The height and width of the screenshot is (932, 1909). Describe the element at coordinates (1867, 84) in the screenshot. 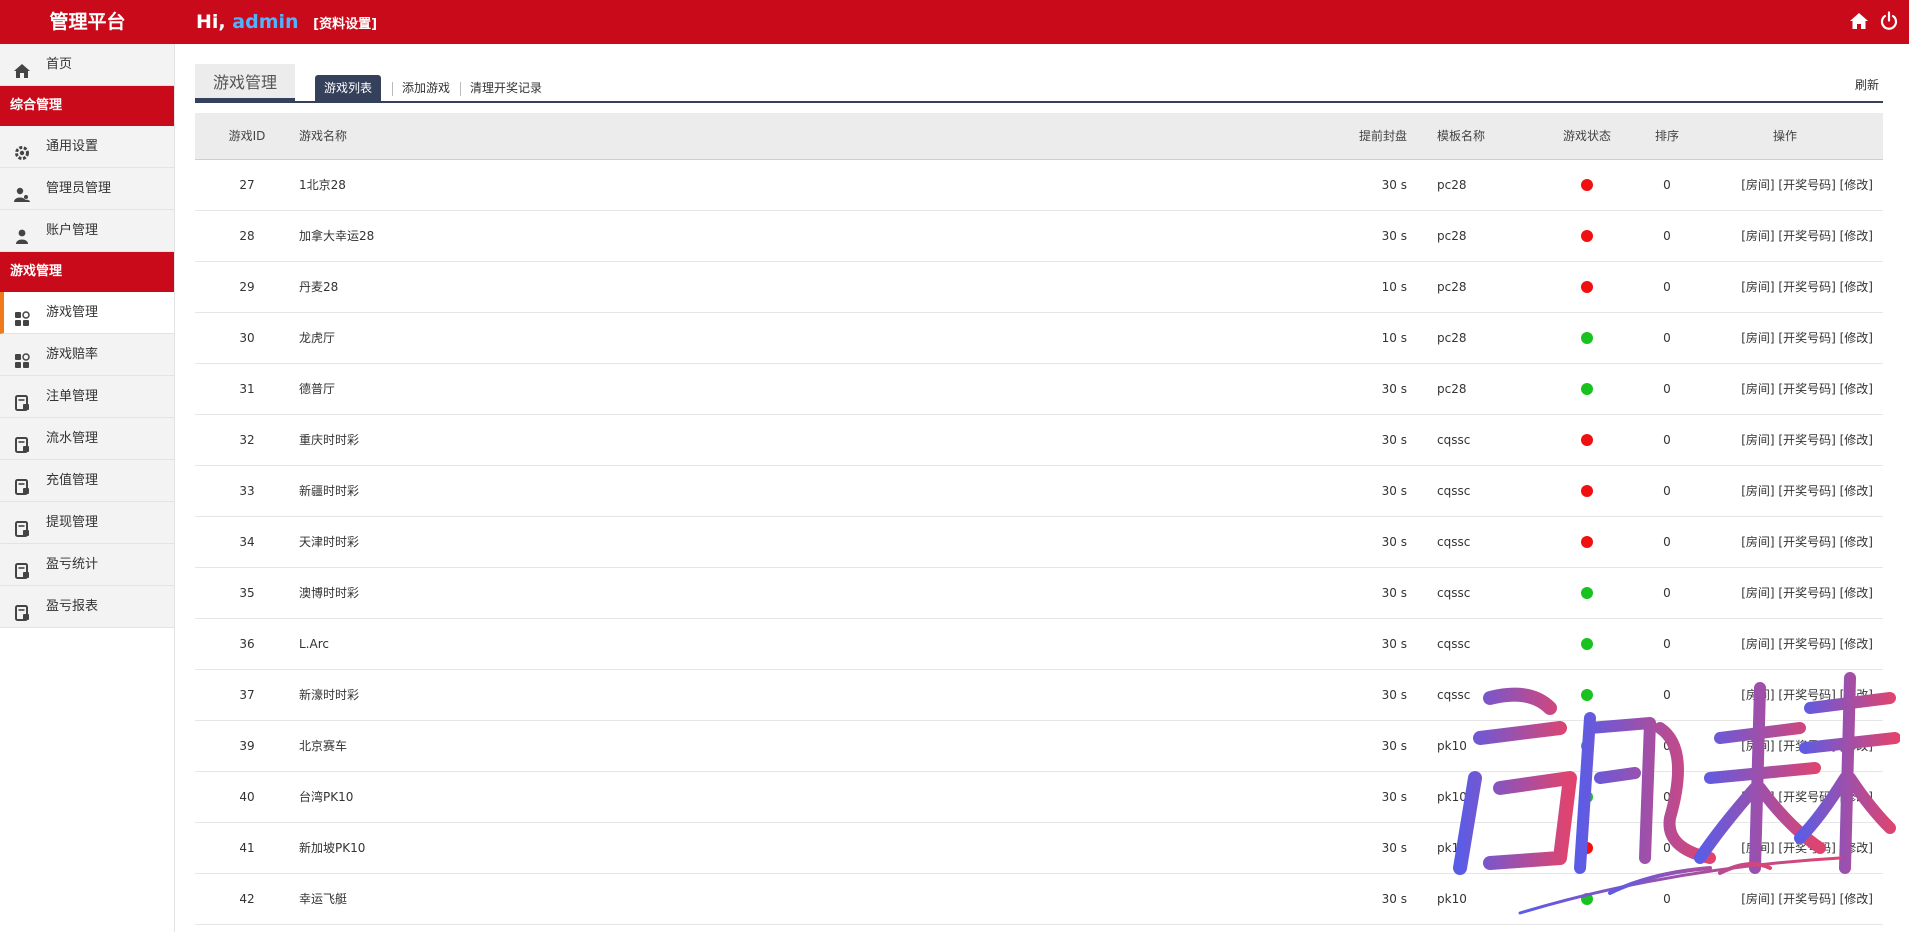

I see `refresh-button: 刷新` at that location.